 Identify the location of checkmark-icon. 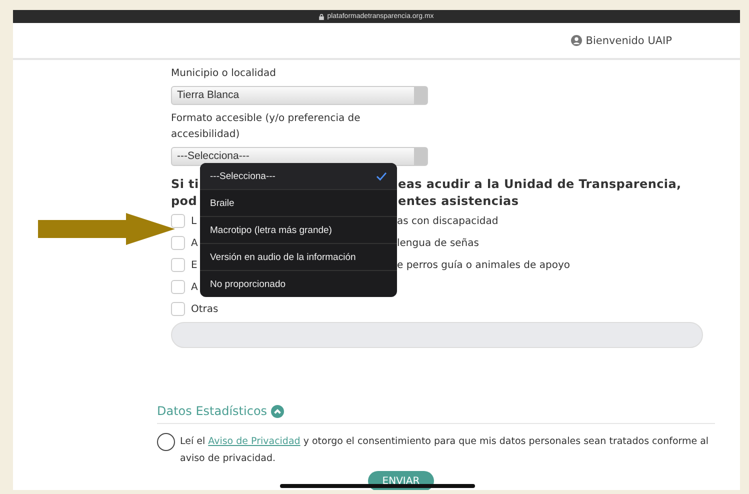
(381, 176).